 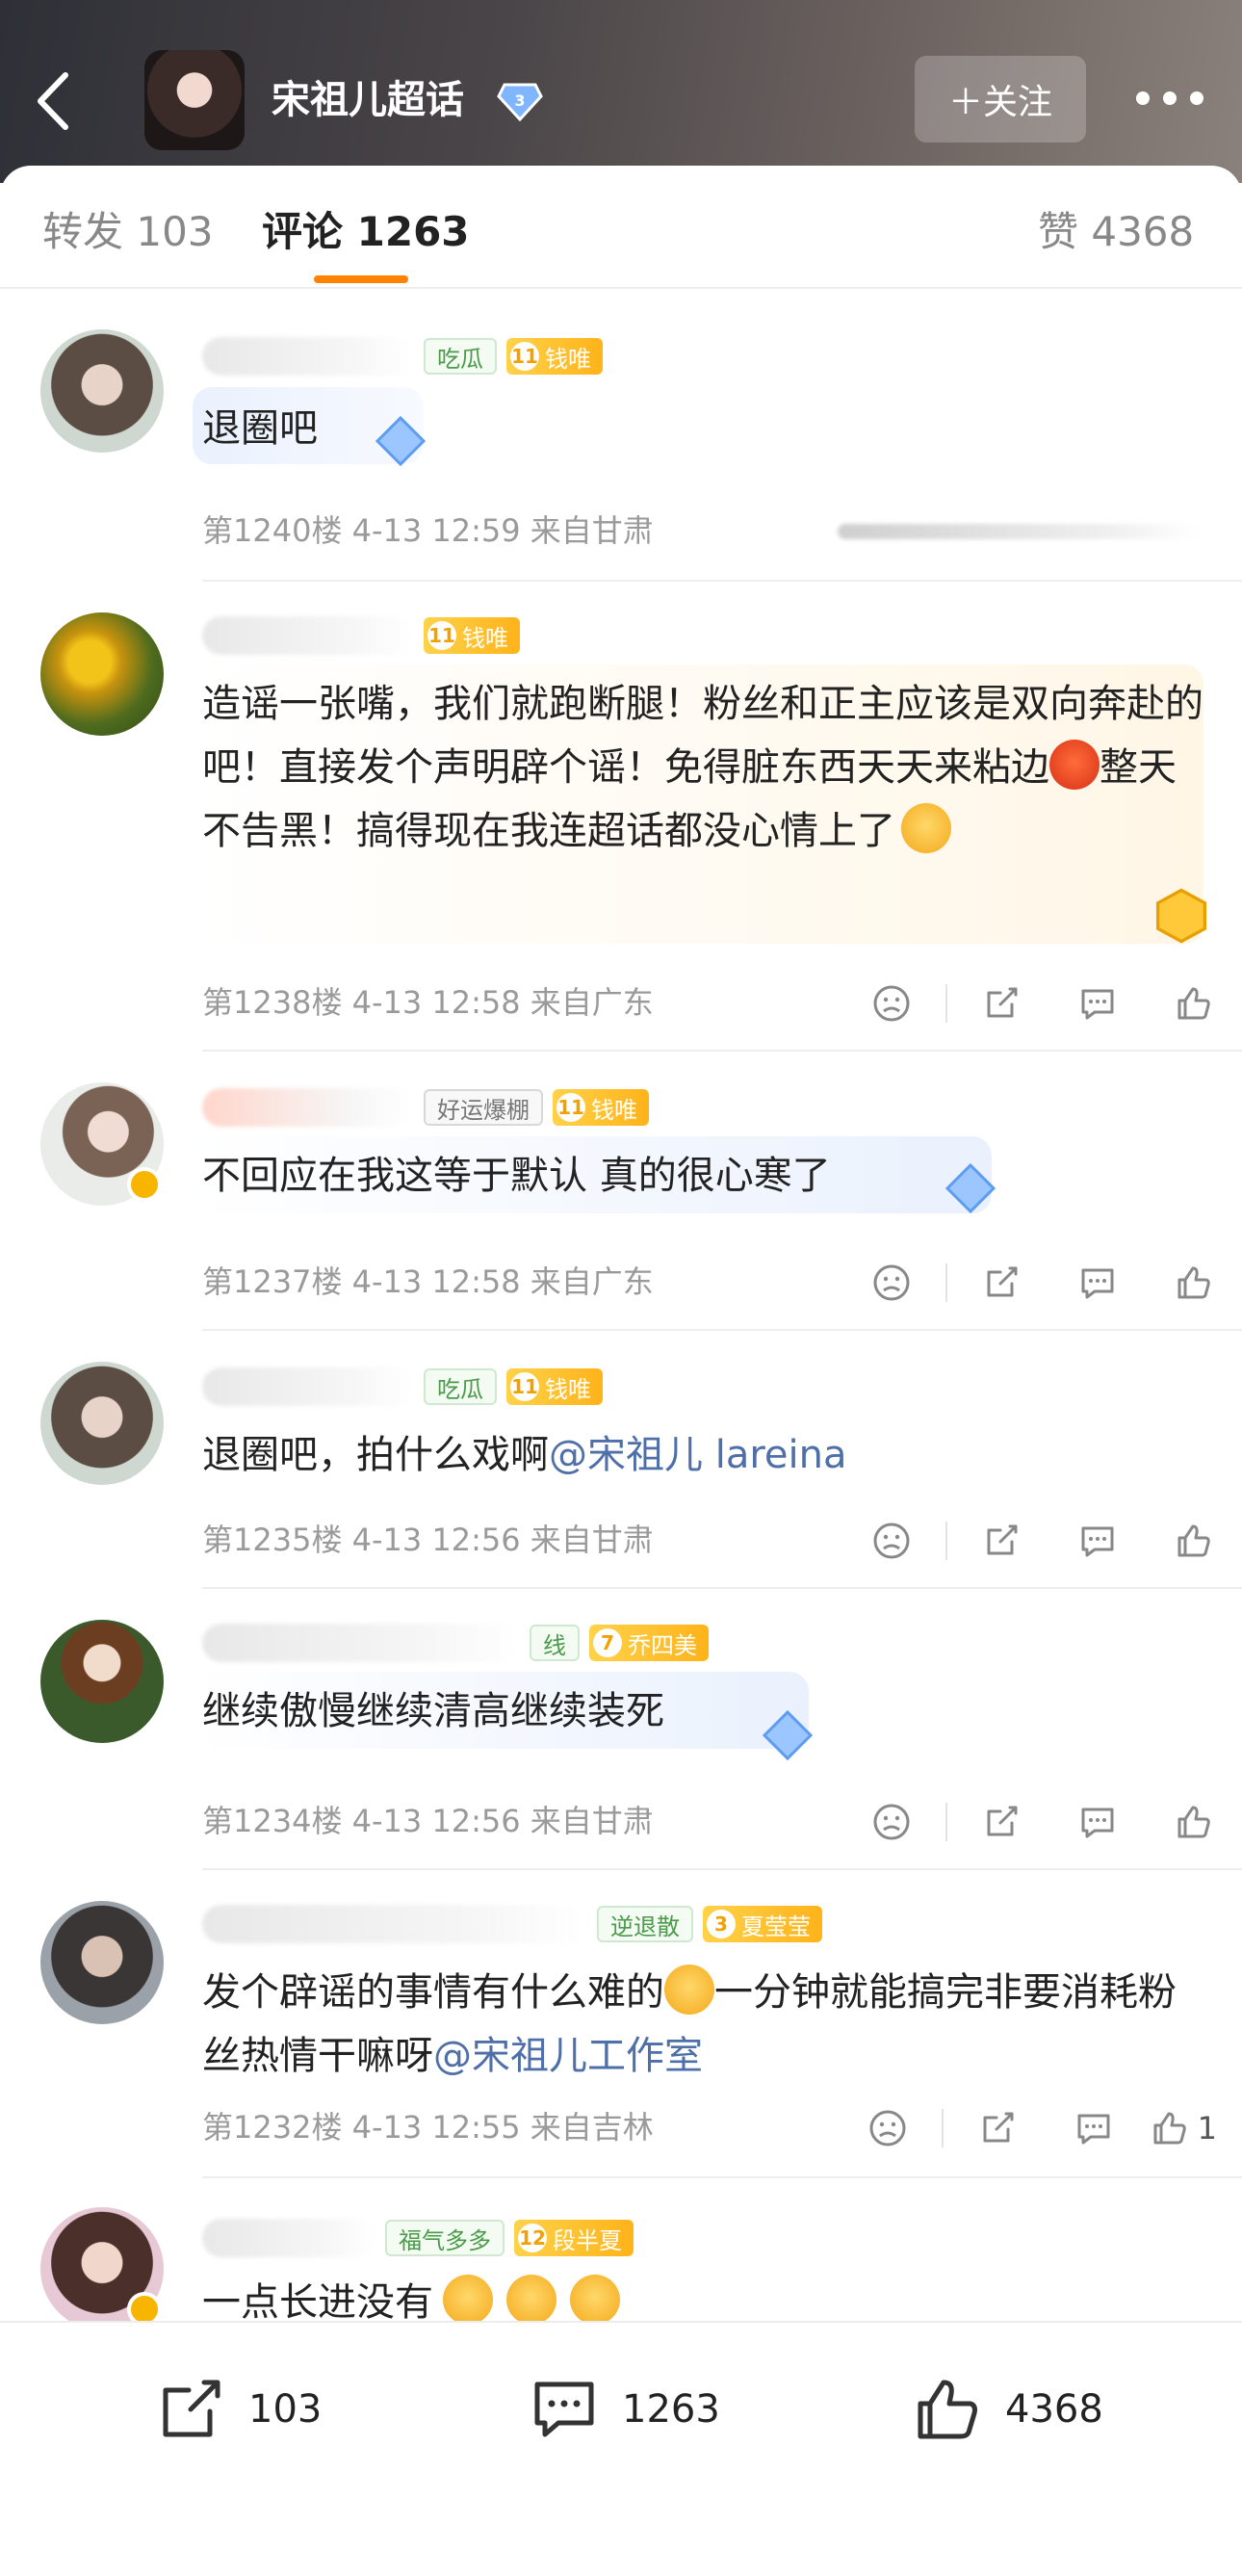 What do you see at coordinates (1054, 2409) in the screenshot?
I see `like-count: 4368` at bounding box center [1054, 2409].